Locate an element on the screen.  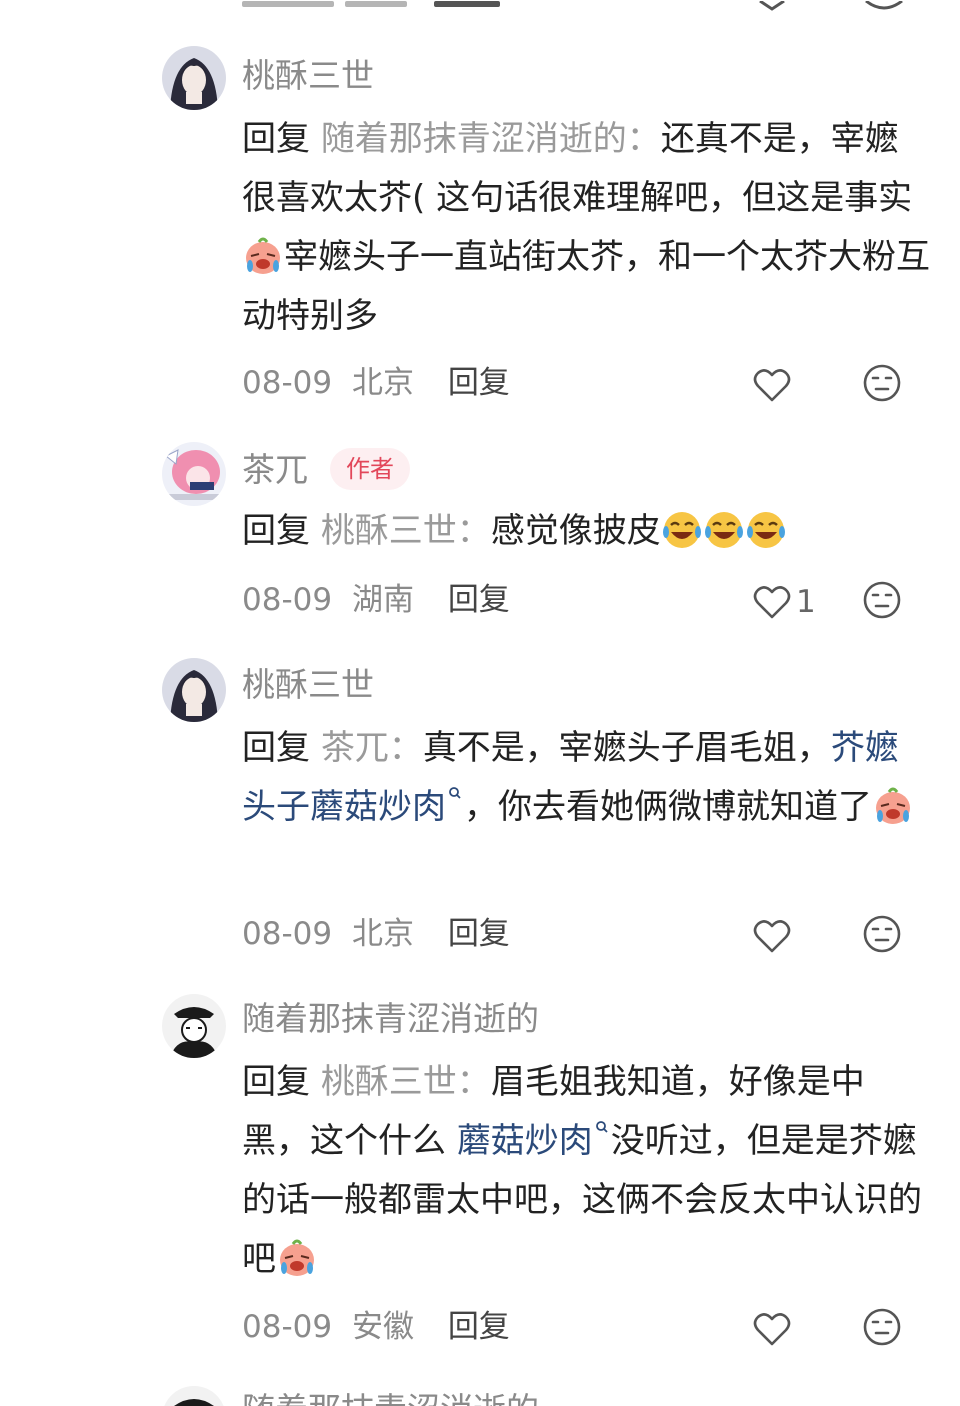
like-count: 1 is located at coordinates (806, 601).